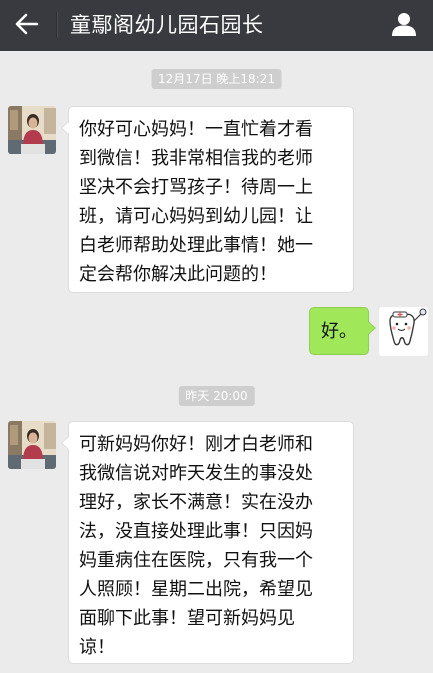 The width and height of the screenshot is (433, 673). I want to click on back-button, so click(27, 26).